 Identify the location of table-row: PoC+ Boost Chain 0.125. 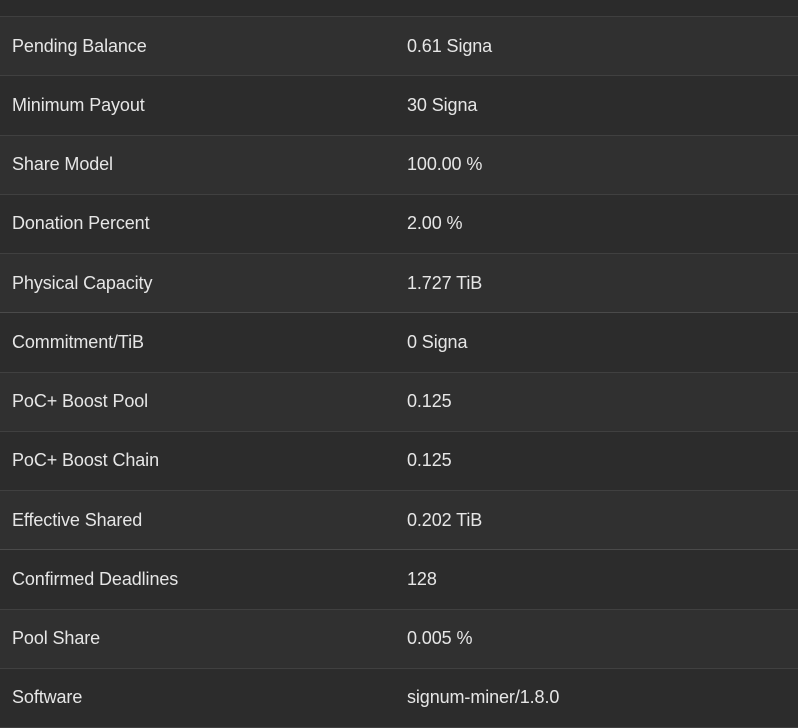
(399, 461).